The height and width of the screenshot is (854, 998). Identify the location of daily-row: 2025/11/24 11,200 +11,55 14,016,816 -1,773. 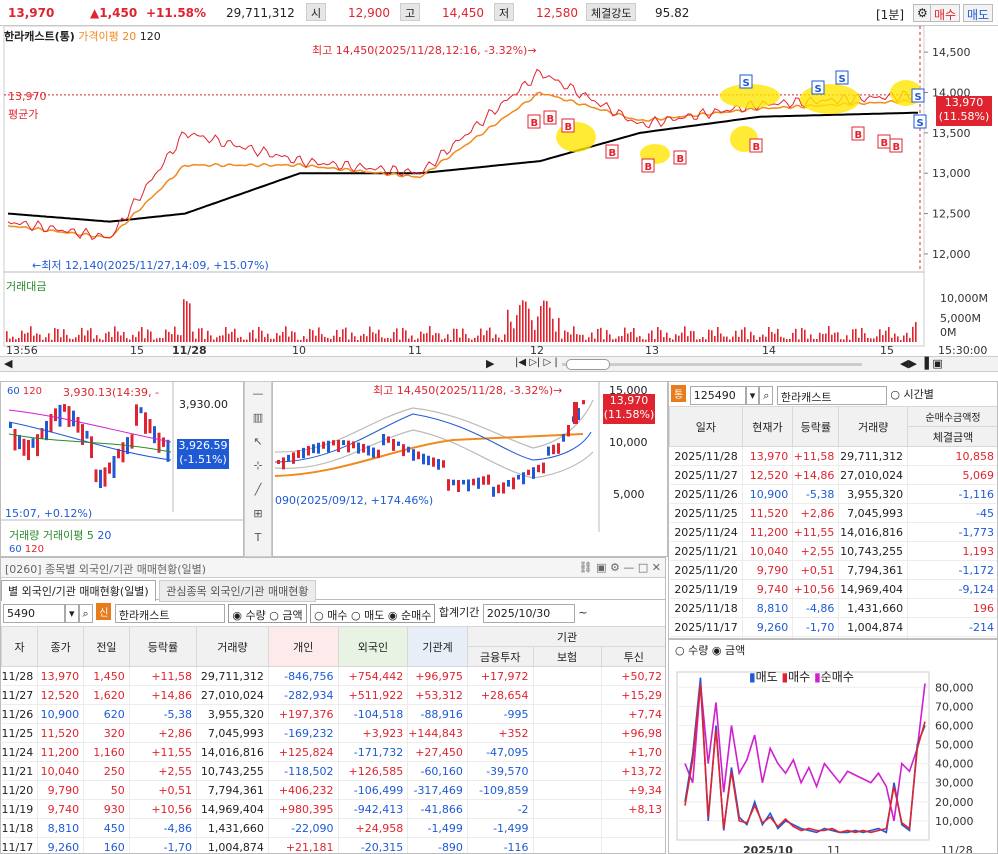
(833, 532).